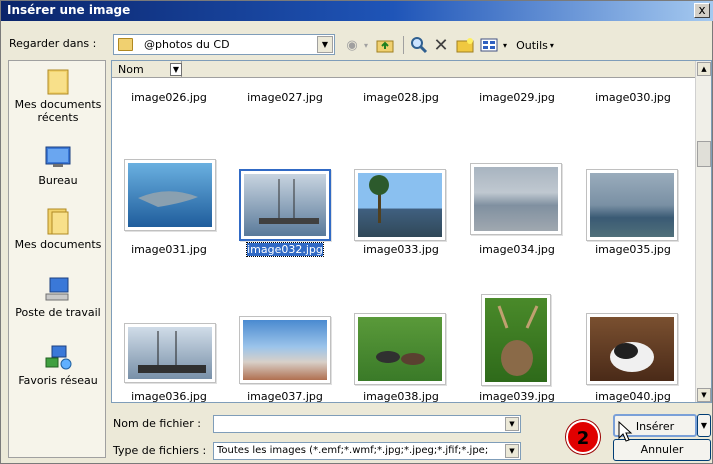 Image resolution: width=713 pixels, height=464 pixels. I want to click on deer-image-icon, so click(518, 340).